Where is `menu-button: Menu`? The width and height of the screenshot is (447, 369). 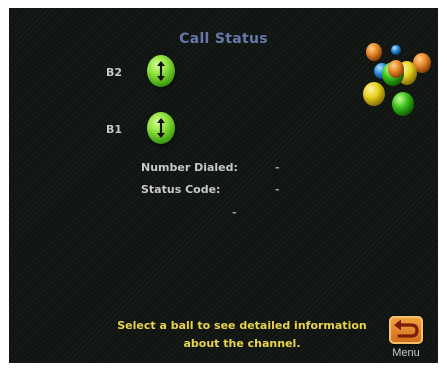
menu-button: Menu is located at coordinates (406, 337).